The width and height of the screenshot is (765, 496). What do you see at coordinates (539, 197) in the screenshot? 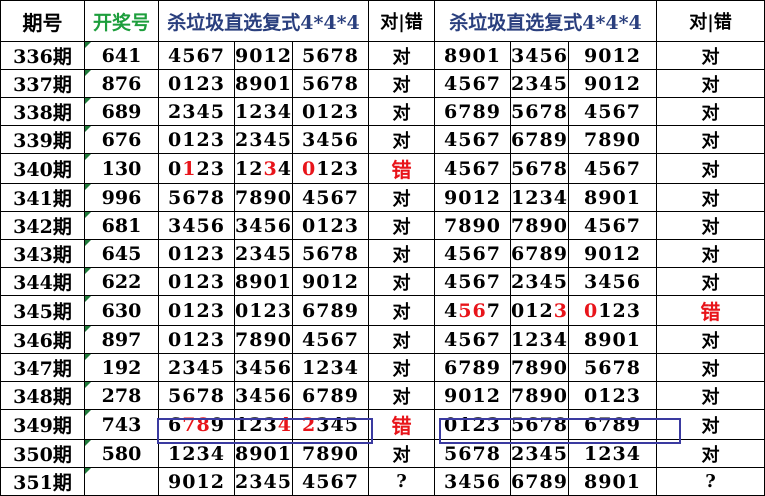
I see `group-b-set-2: 1234` at bounding box center [539, 197].